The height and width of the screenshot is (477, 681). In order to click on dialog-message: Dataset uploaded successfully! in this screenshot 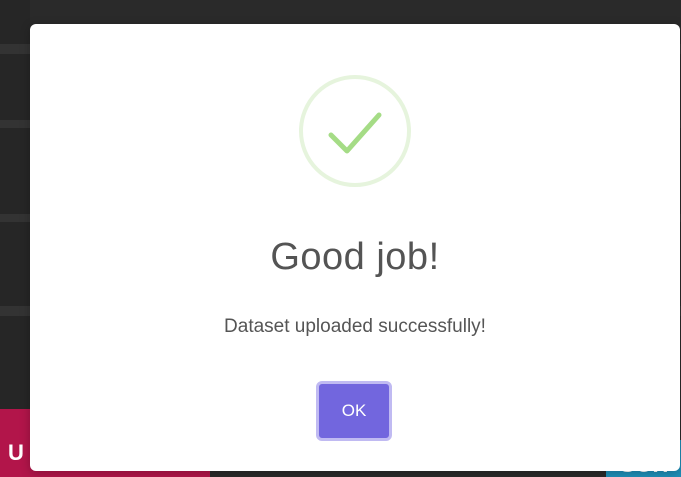, I will do `click(355, 326)`.